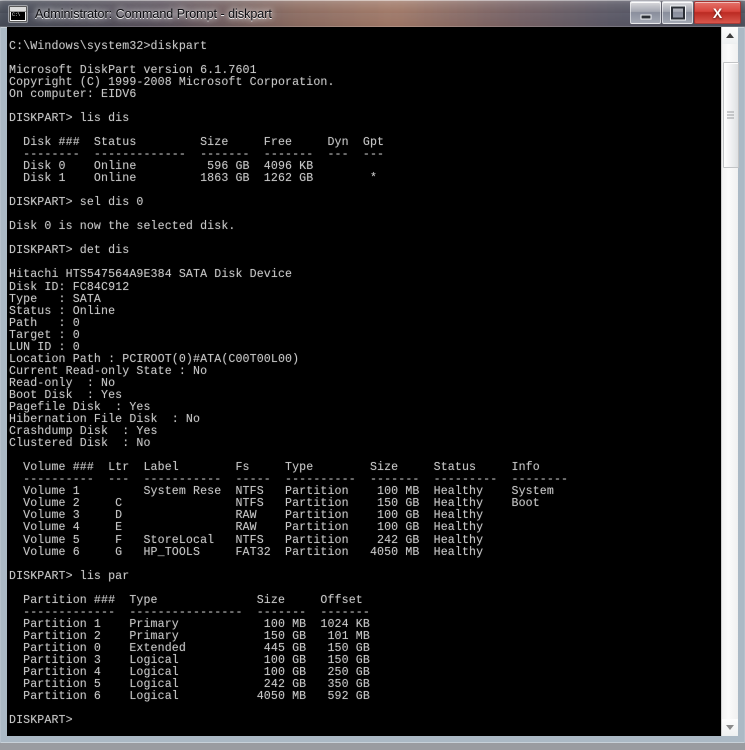 The image size is (745, 750). I want to click on chevron-up-icon, so click(730, 35).